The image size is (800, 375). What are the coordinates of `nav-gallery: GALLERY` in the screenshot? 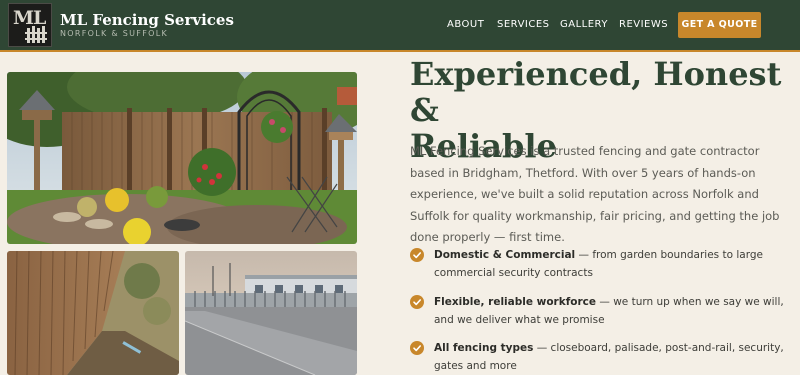 It's located at (584, 24).